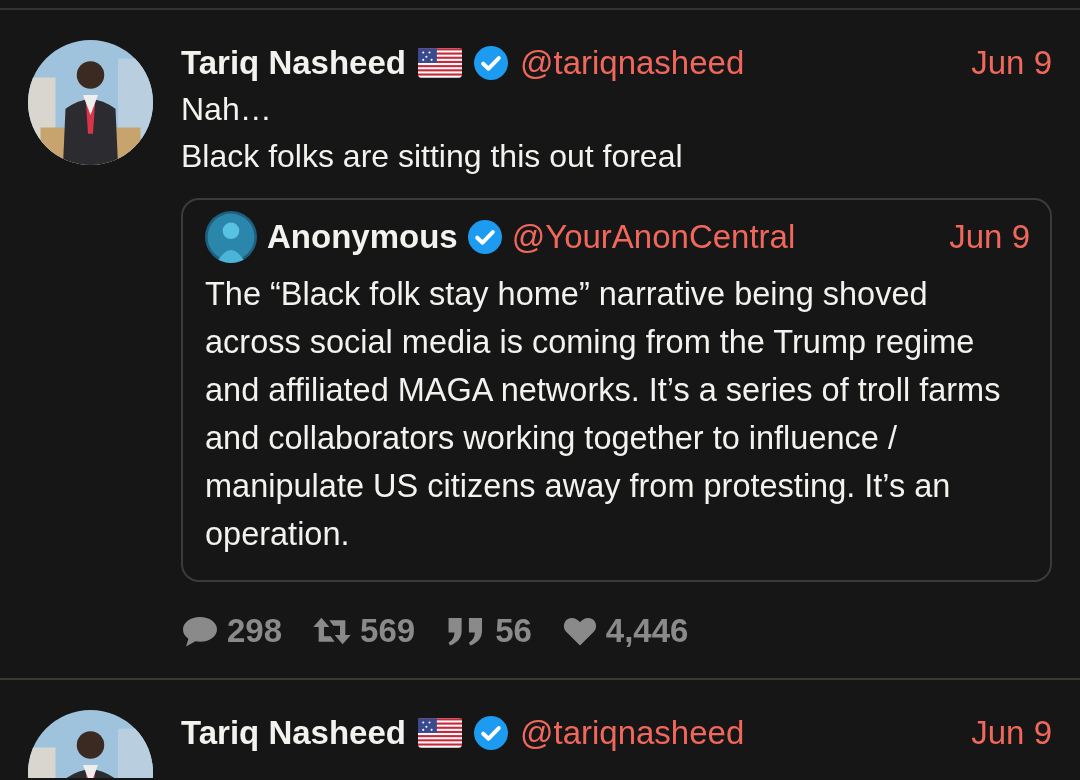 The width and height of the screenshot is (1080, 780). I want to click on author-name: Anonymous, so click(362, 237).